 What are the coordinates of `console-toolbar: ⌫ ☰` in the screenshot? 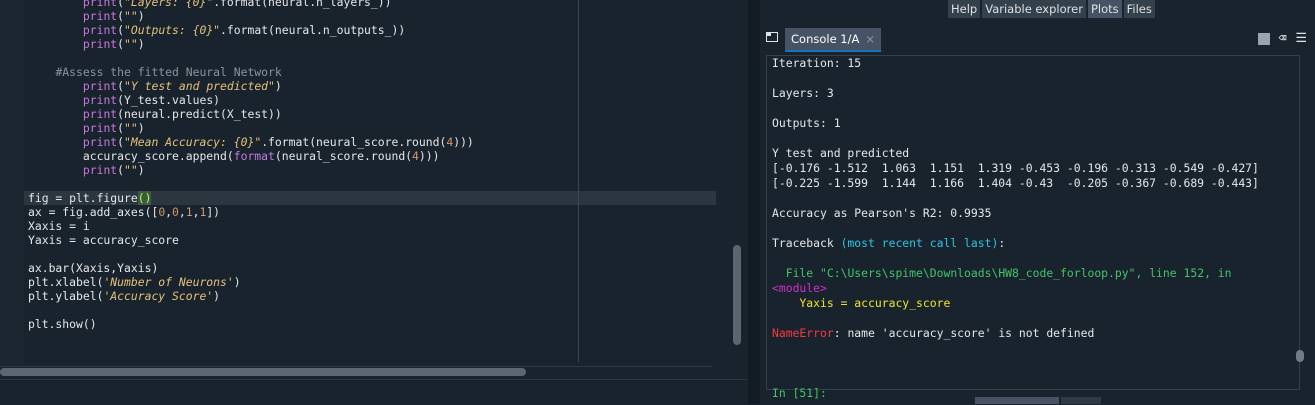 It's located at (1282, 39).